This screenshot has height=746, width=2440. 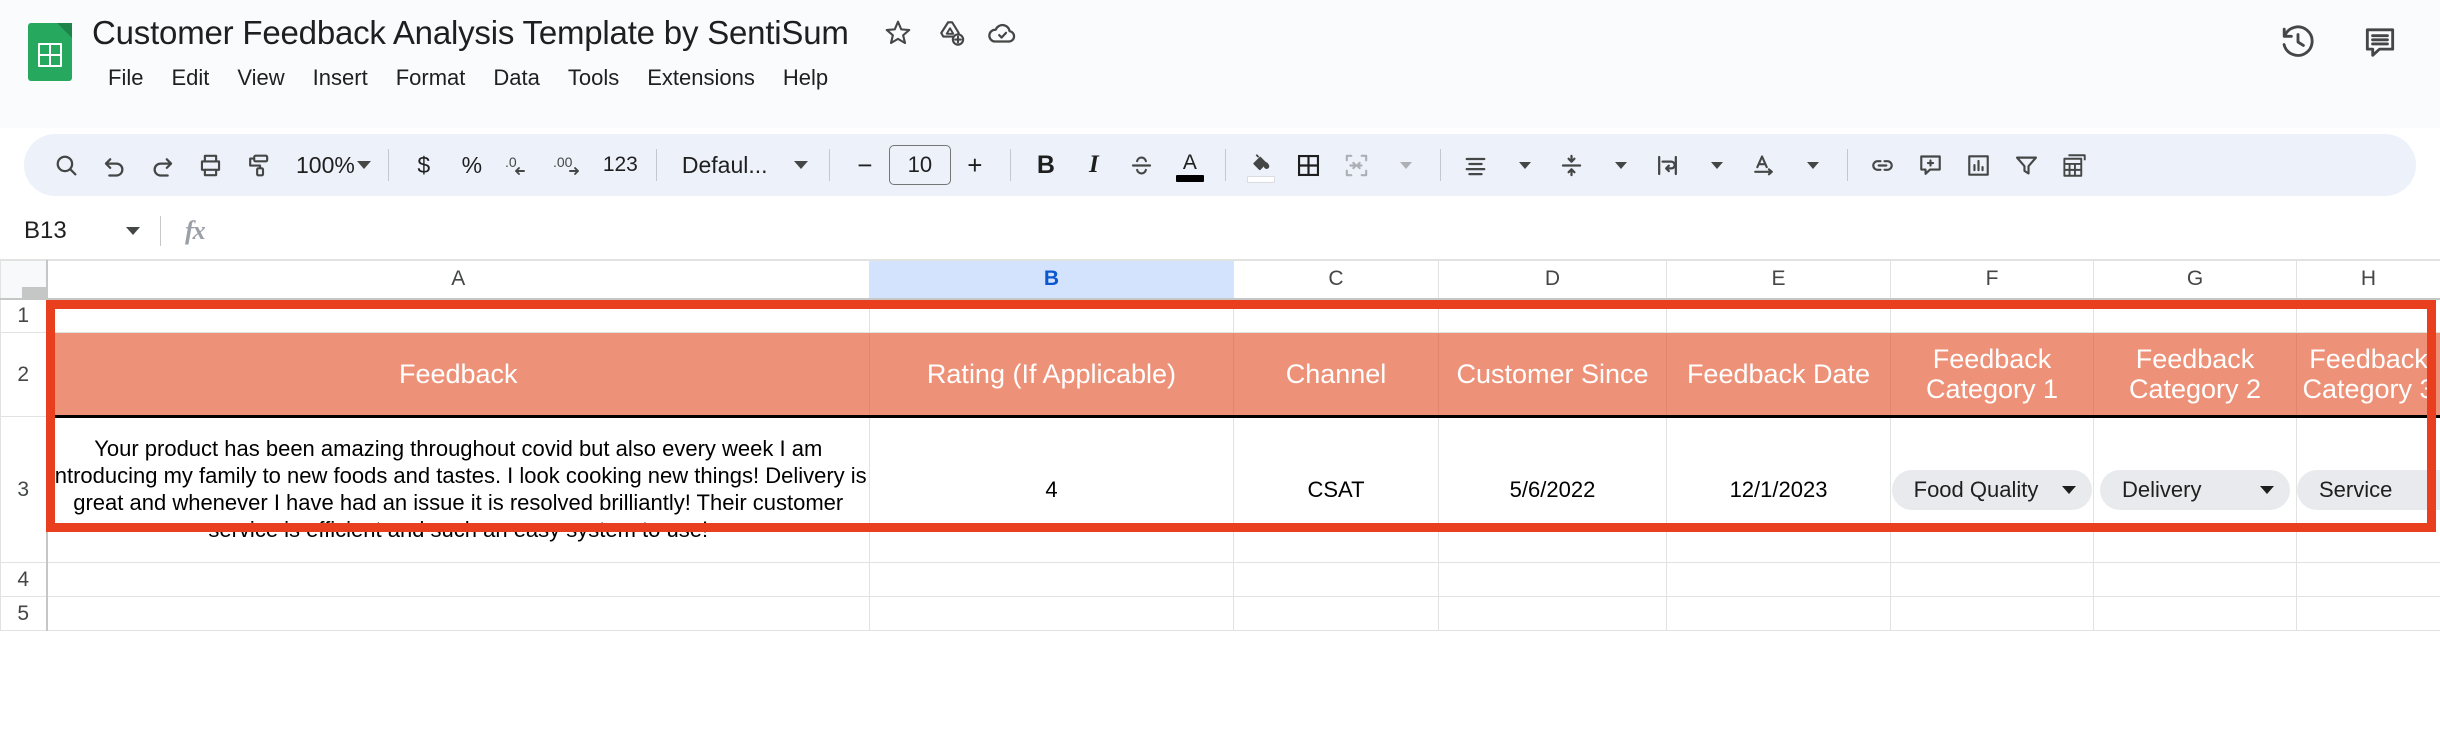 What do you see at coordinates (24, 374) in the screenshot?
I see `row-header-2: 2` at bounding box center [24, 374].